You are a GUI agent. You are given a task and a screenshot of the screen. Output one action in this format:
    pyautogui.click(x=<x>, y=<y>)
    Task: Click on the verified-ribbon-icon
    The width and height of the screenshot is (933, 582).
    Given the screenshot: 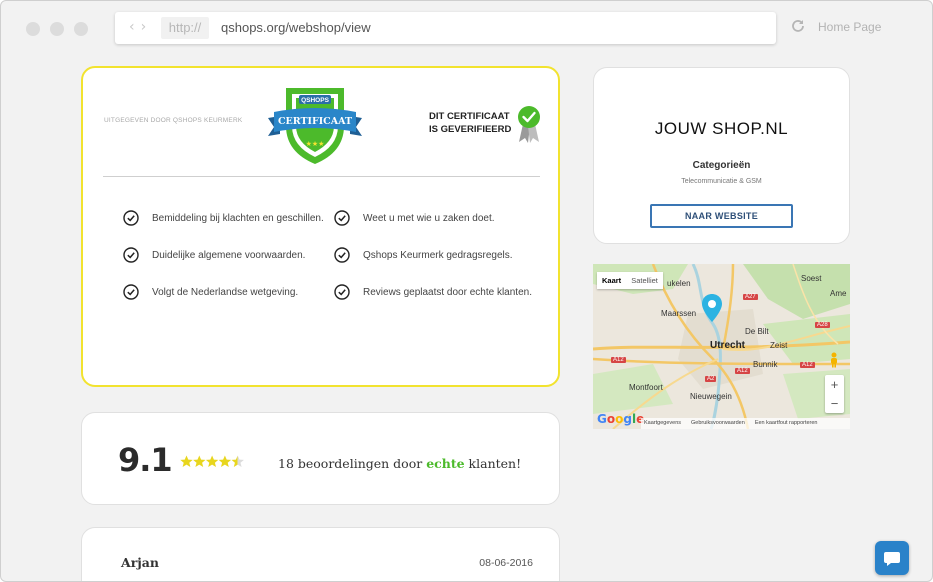 What is the action you would take?
    pyautogui.click(x=529, y=124)
    